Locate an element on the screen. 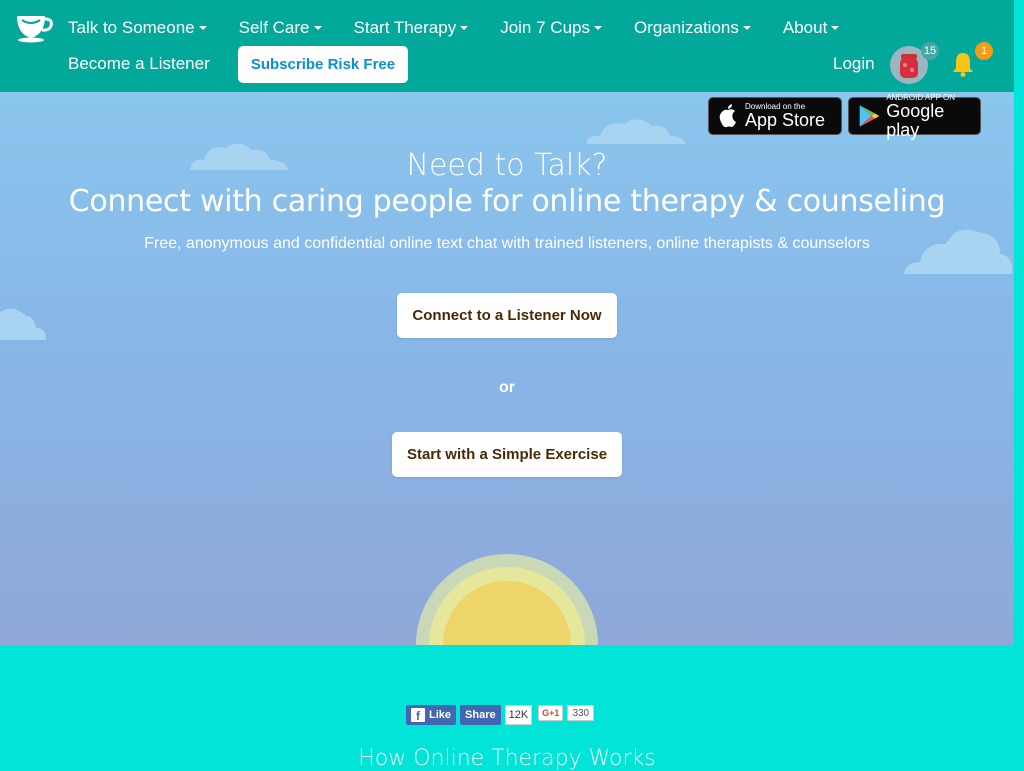 This screenshot has height=771, width=1024. nav-start-therapy: Start Therapy is located at coordinates (411, 28).